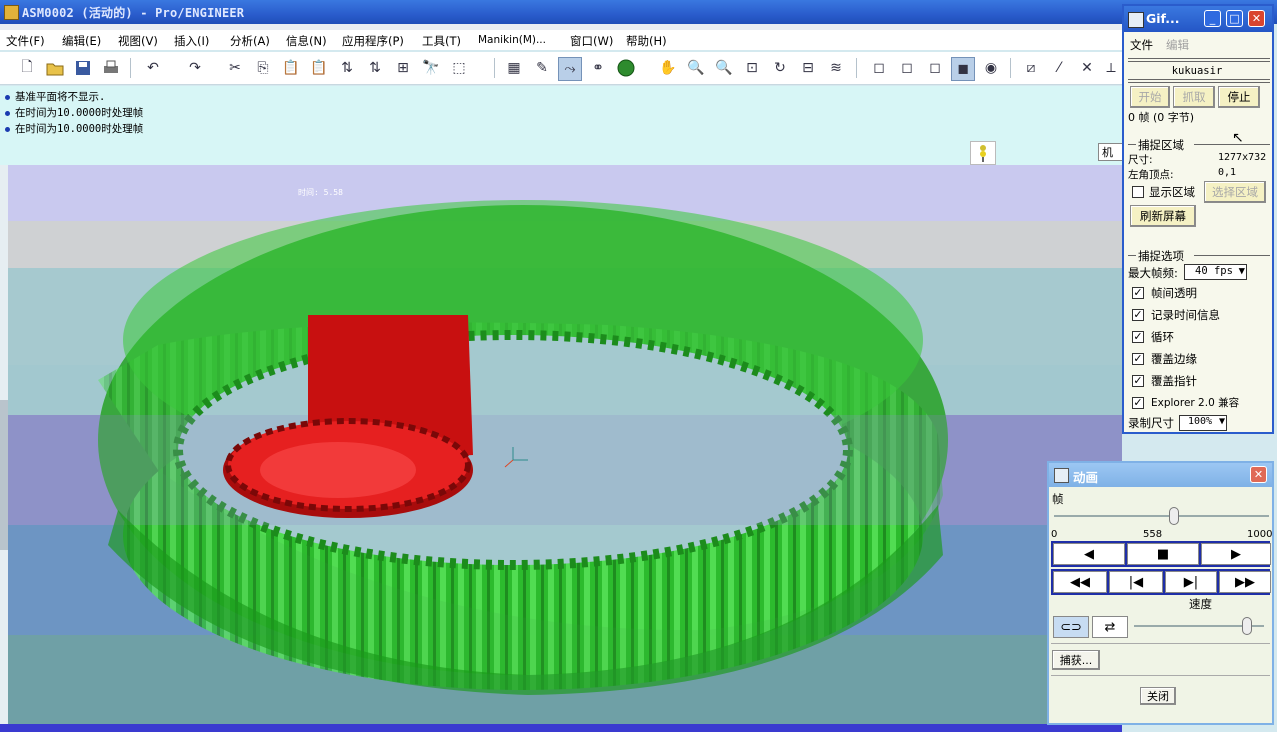 The width and height of the screenshot is (1277, 732). What do you see at coordinates (1227, 172) in the screenshot?
I see `corner-value: 0,1` at bounding box center [1227, 172].